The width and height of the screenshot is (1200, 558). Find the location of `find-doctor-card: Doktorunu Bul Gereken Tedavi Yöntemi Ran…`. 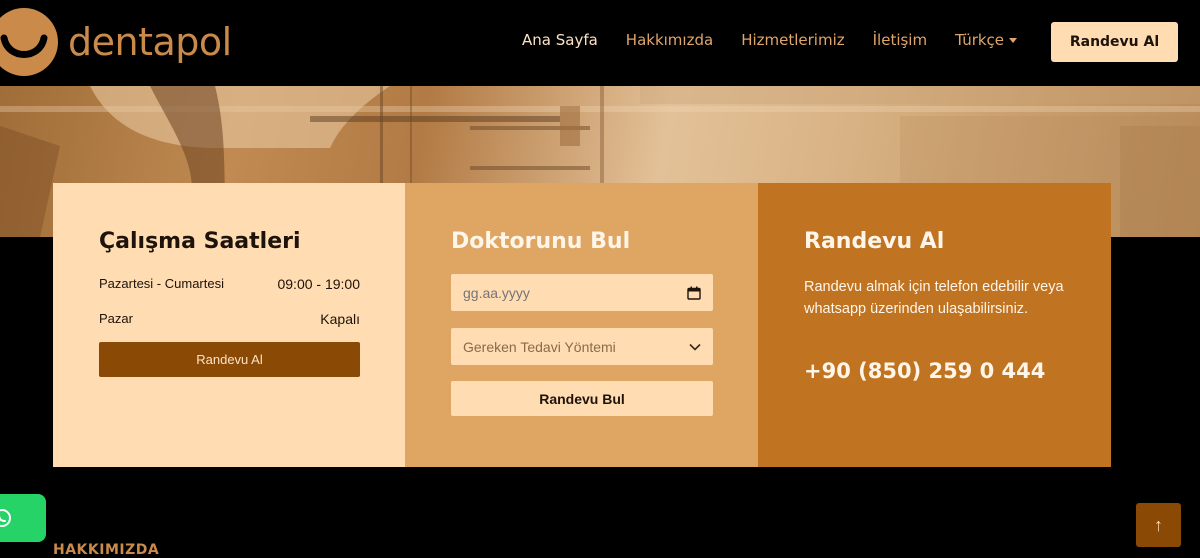

find-doctor-card: Doktorunu Bul Gereken Tedavi Yöntemi Ran… is located at coordinates (581, 325).